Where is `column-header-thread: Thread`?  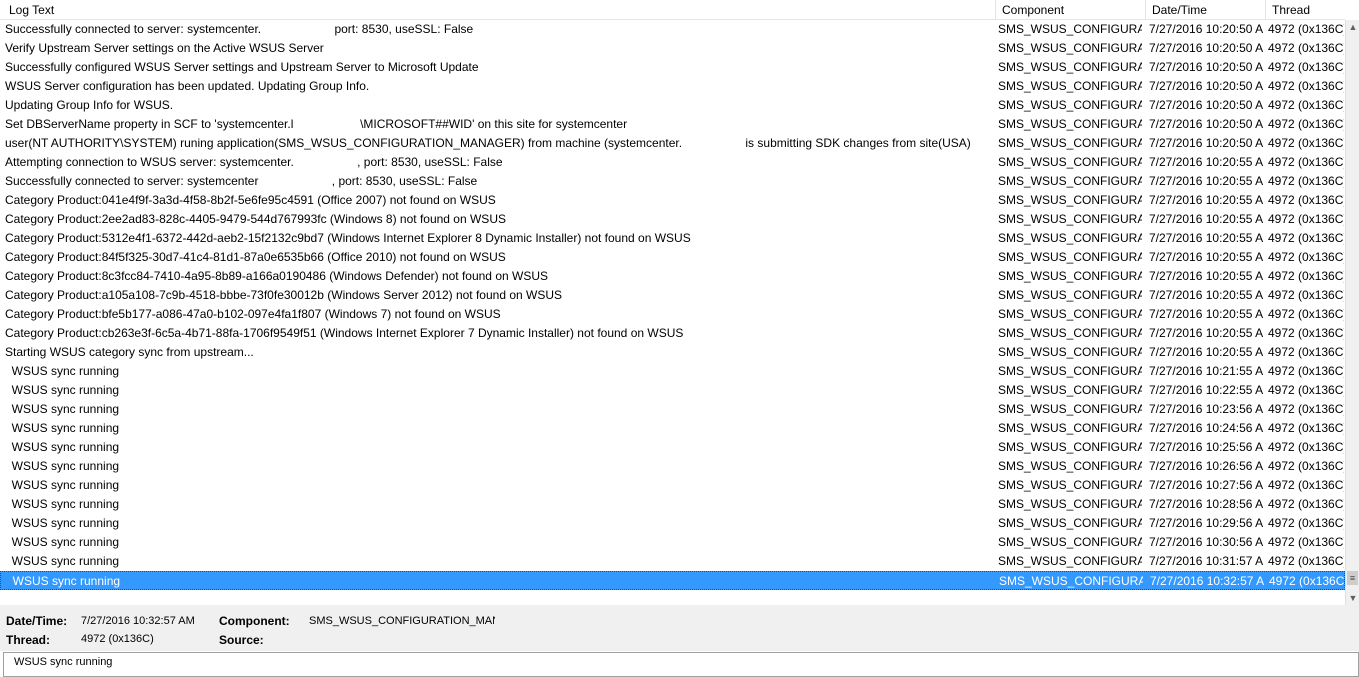 column-header-thread: Thread is located at coordinates (1305, 10).